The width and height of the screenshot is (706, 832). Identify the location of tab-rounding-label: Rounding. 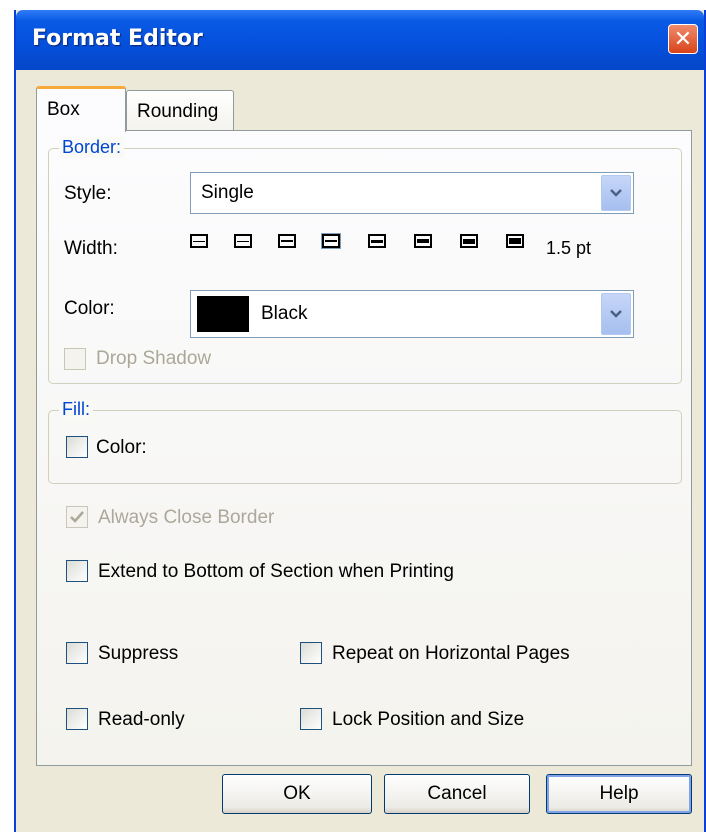
(178, 111).